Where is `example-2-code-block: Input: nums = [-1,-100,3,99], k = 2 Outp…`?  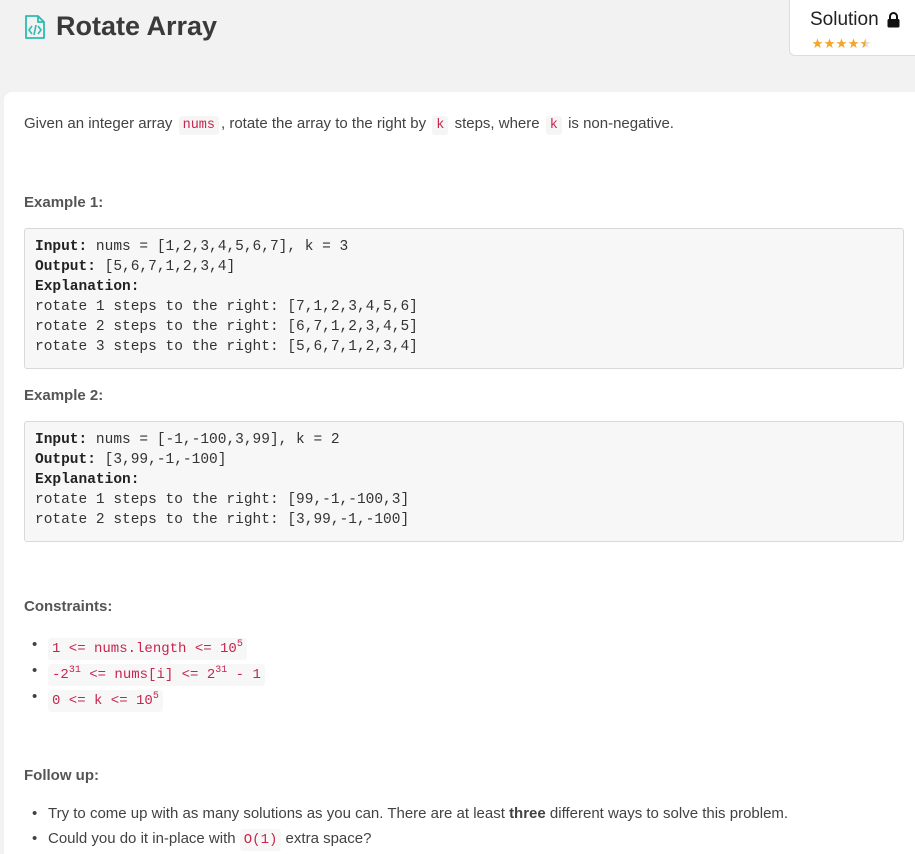 example-2-code-block: Input: nums = [-1,-100,3,99], k = 2 Outp… is located at coordinates (464, 481).